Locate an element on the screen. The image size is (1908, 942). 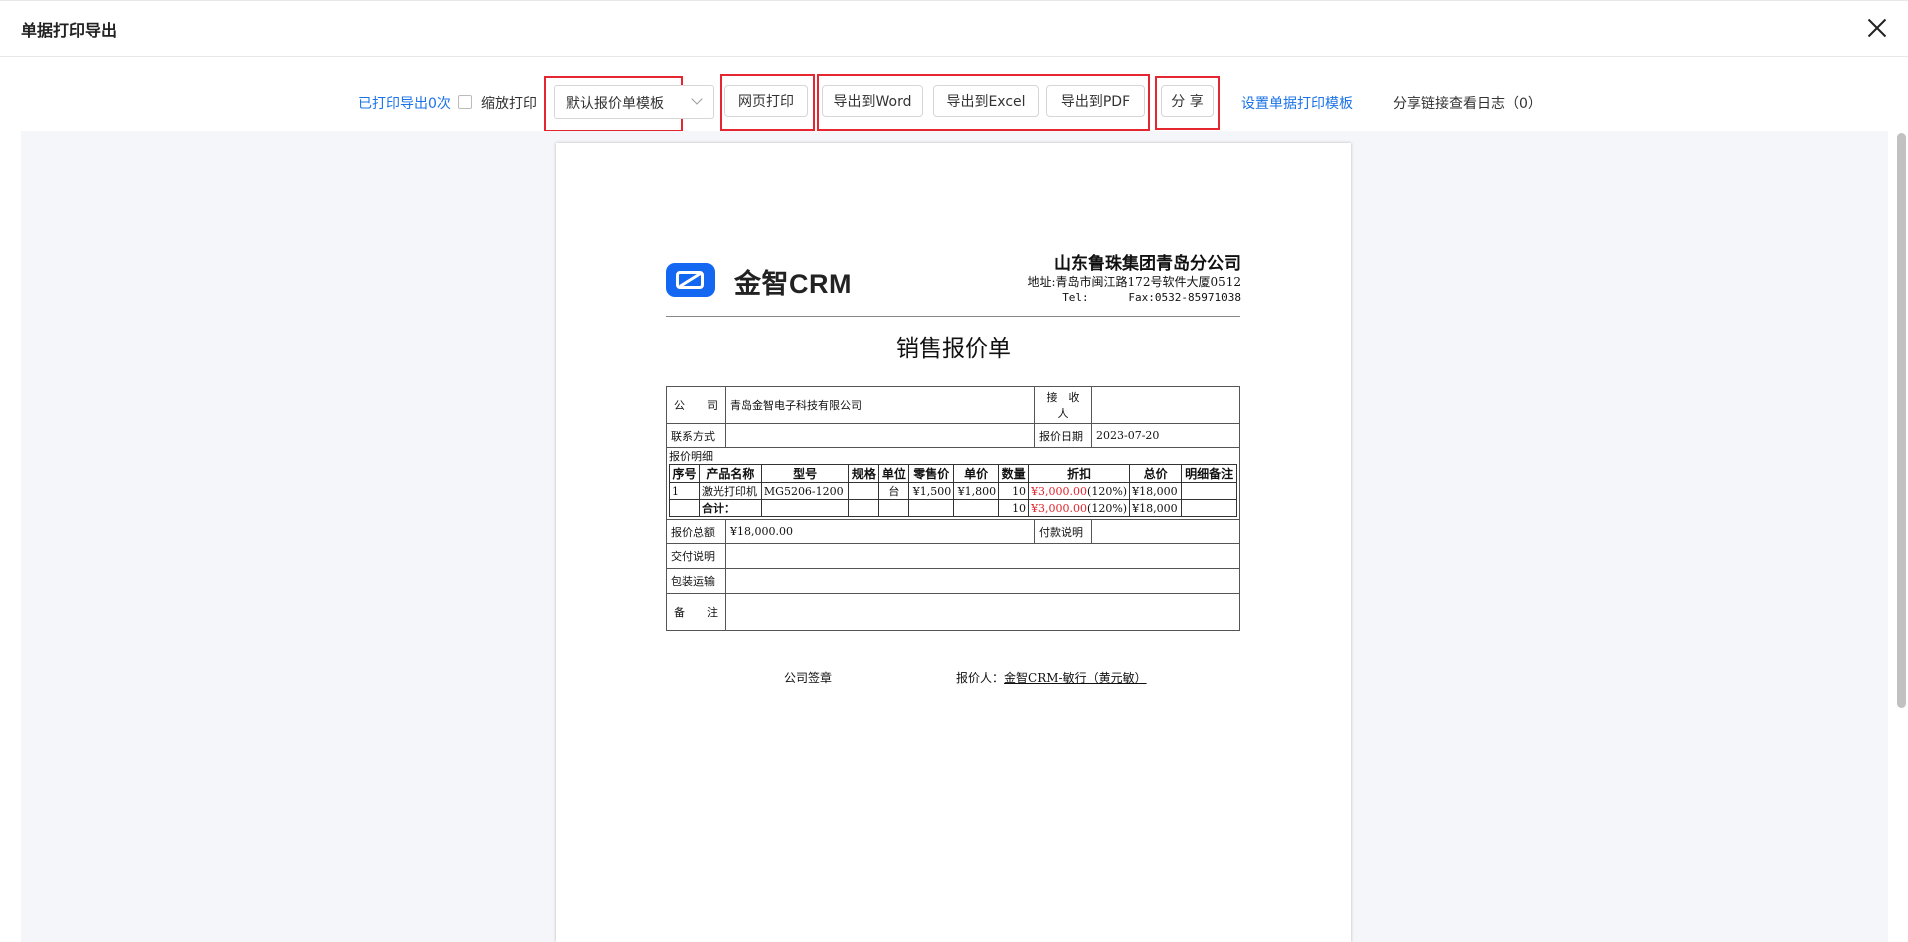
label-company: 公 司 is located at coordinates (696, 405).